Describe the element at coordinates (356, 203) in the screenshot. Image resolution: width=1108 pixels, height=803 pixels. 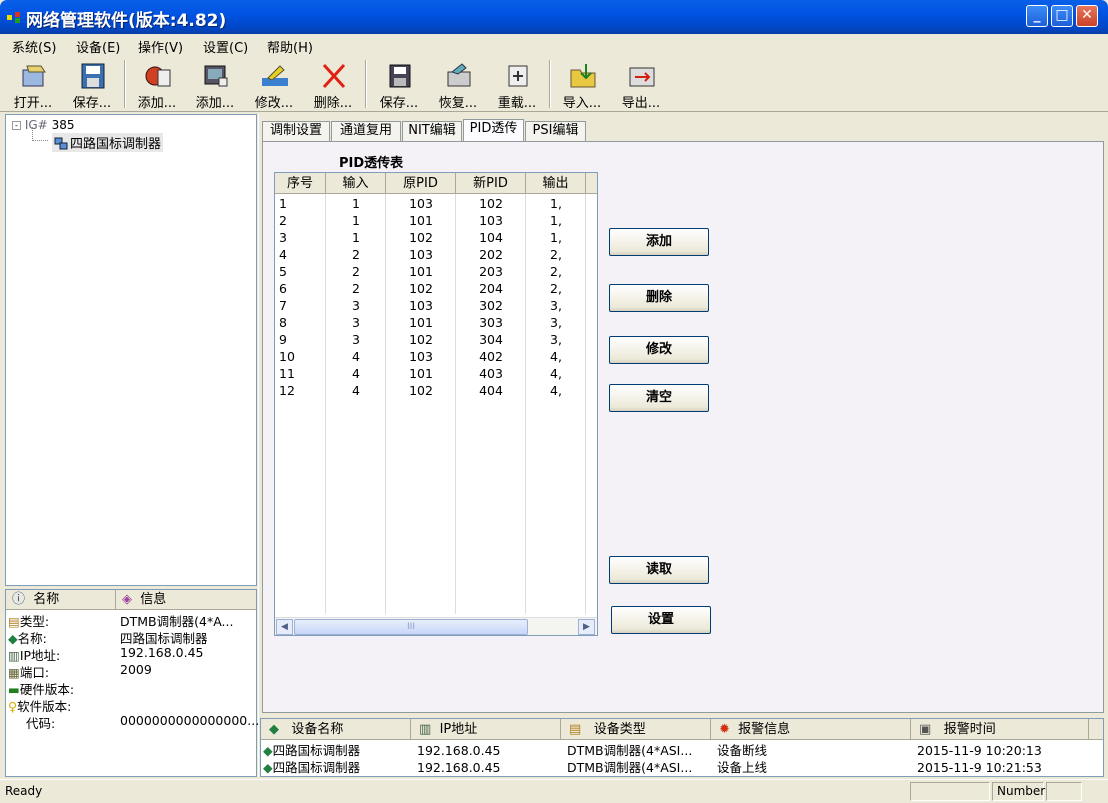
I see `table-cell: 1` at that location.